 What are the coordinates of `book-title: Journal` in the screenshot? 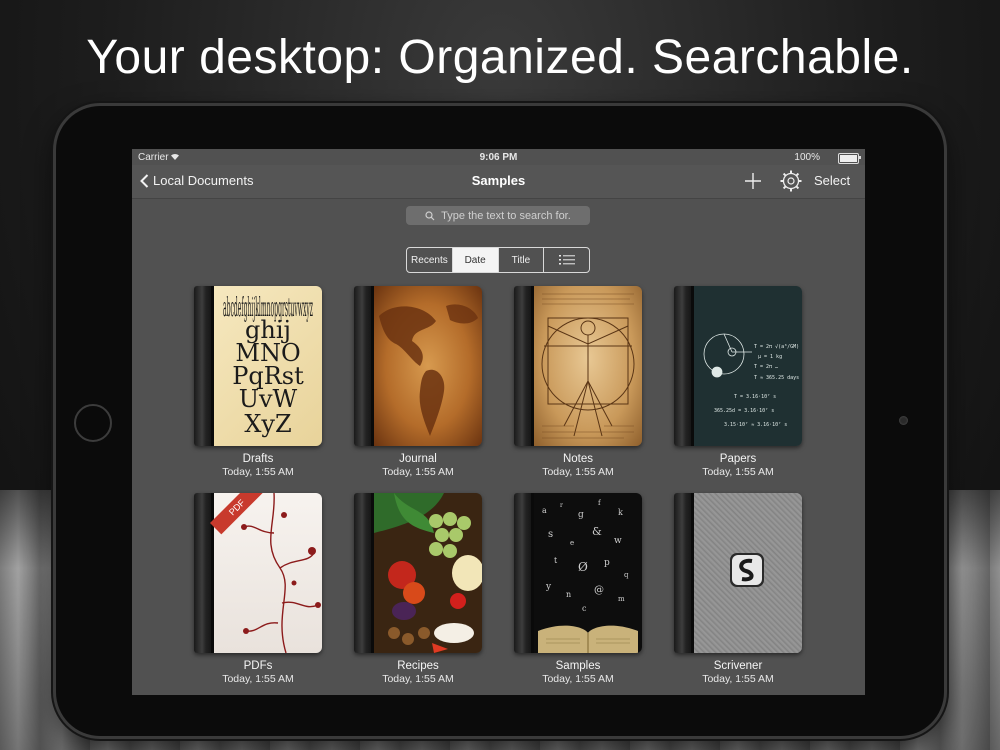 It's located at (418, 459).